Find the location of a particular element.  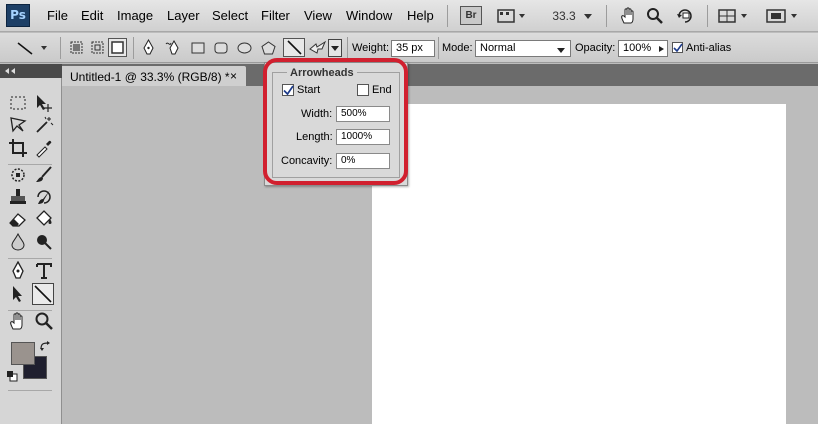

geometry-options-button is located at coordinates (335, 48).